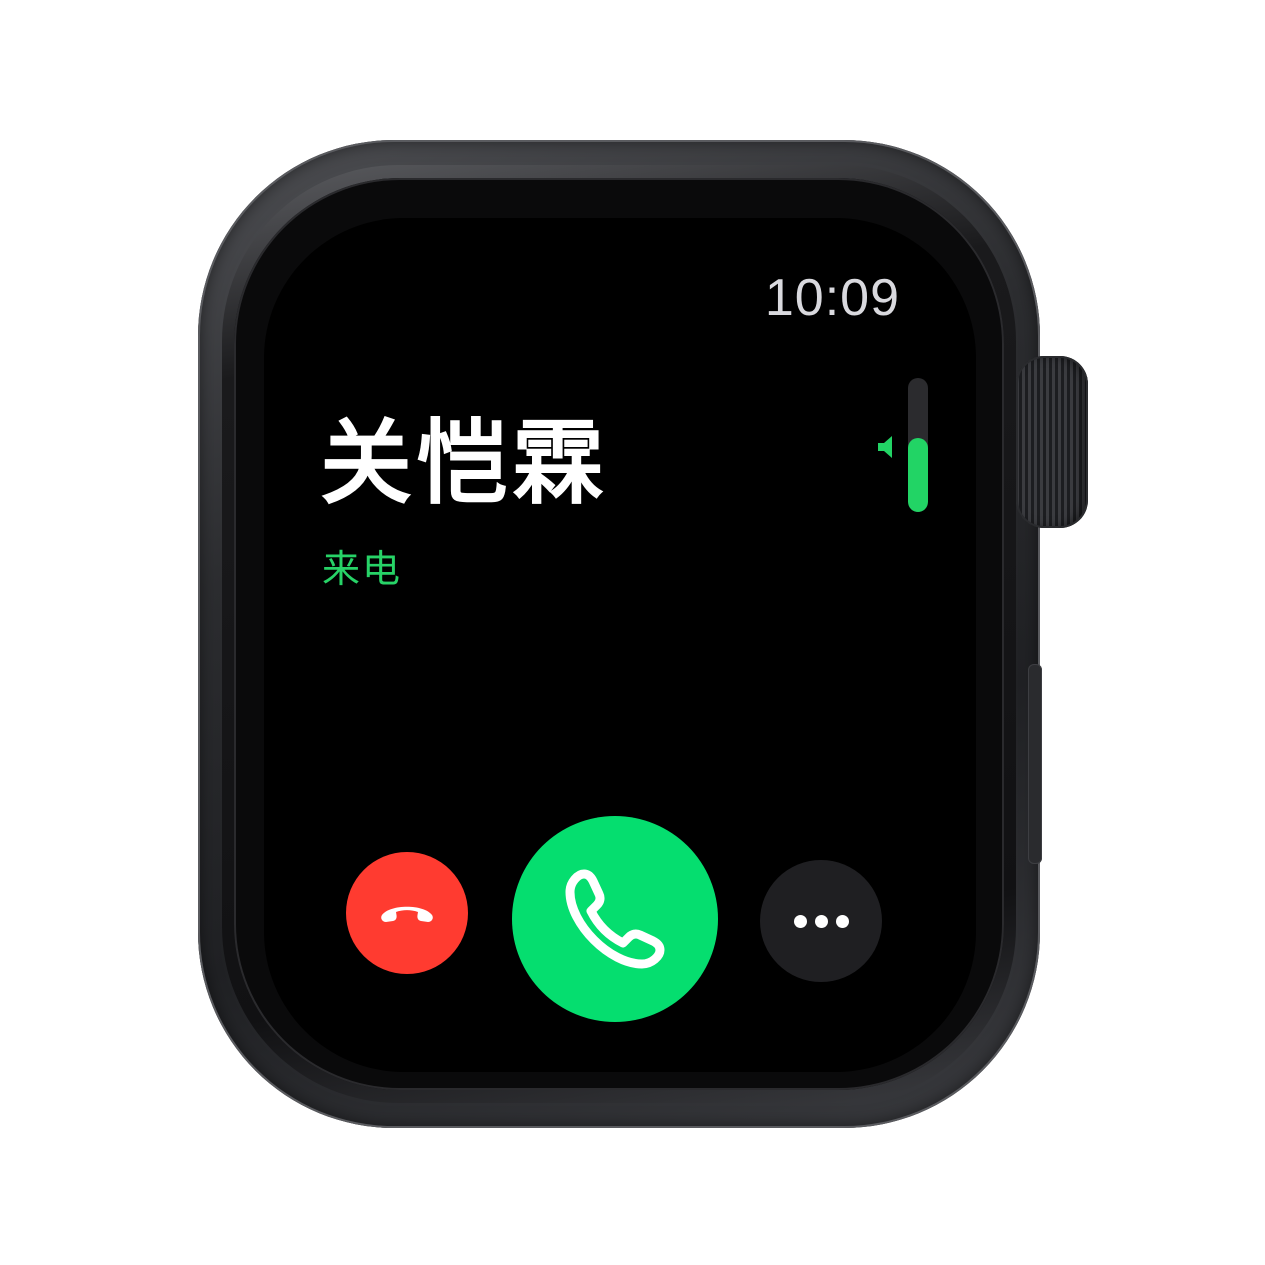  I want to click on phone-icon, so click(615, 919).